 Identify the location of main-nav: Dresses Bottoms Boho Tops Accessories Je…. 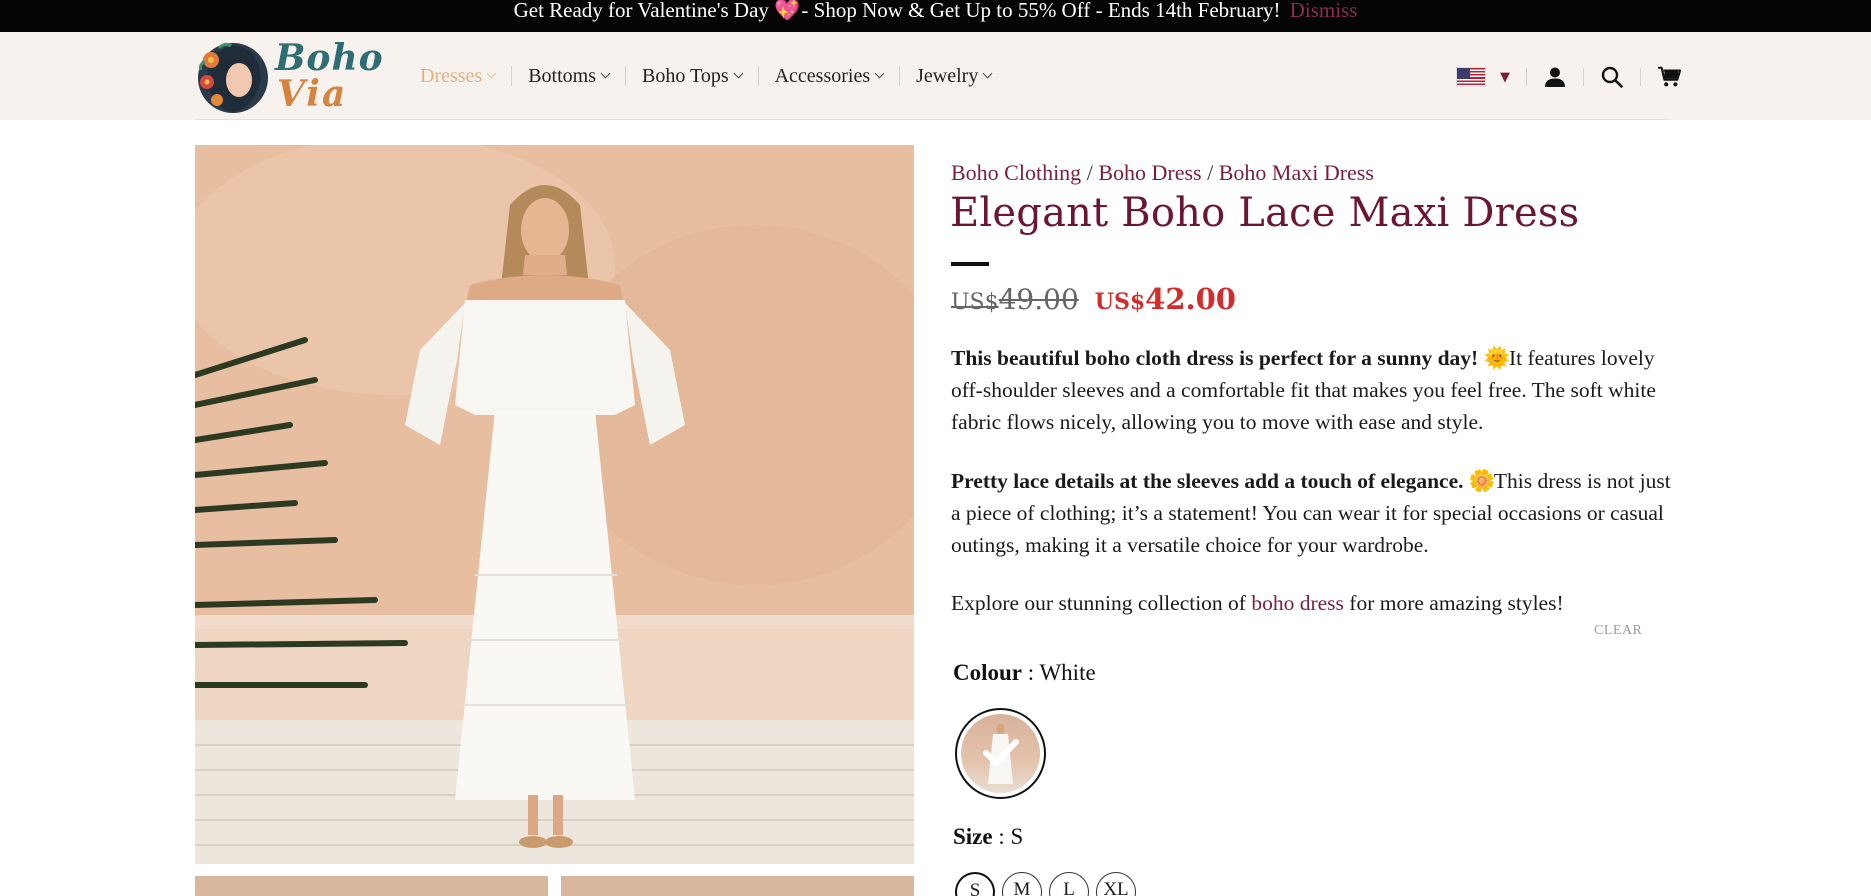
(721, 76).